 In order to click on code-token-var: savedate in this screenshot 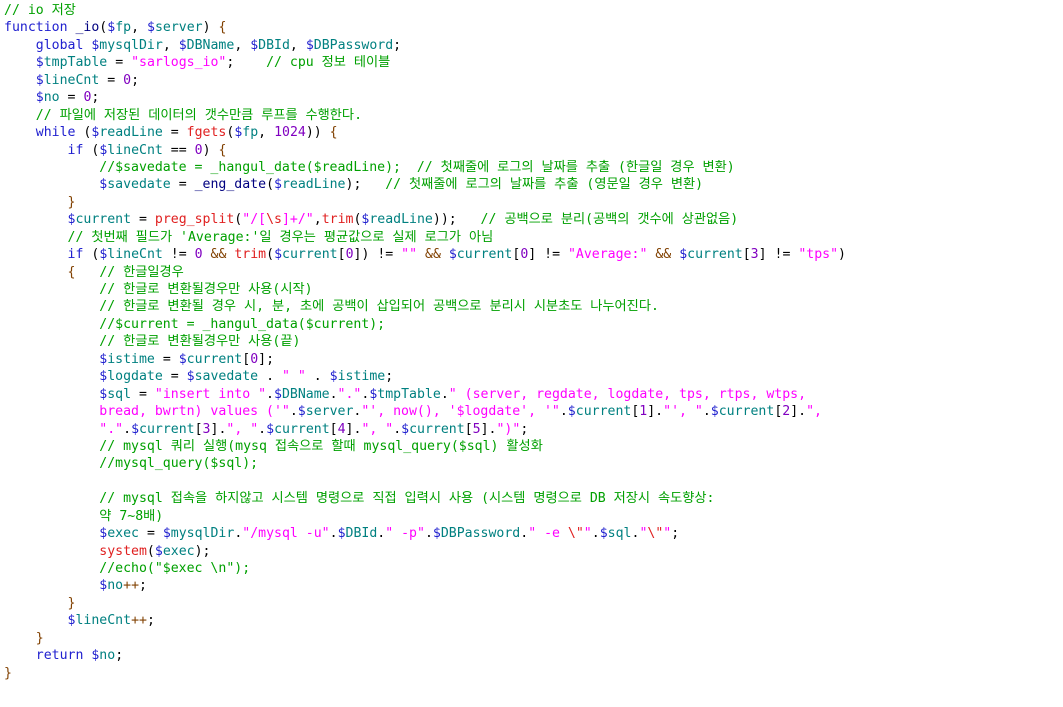, I will do `click(139, 185)`.